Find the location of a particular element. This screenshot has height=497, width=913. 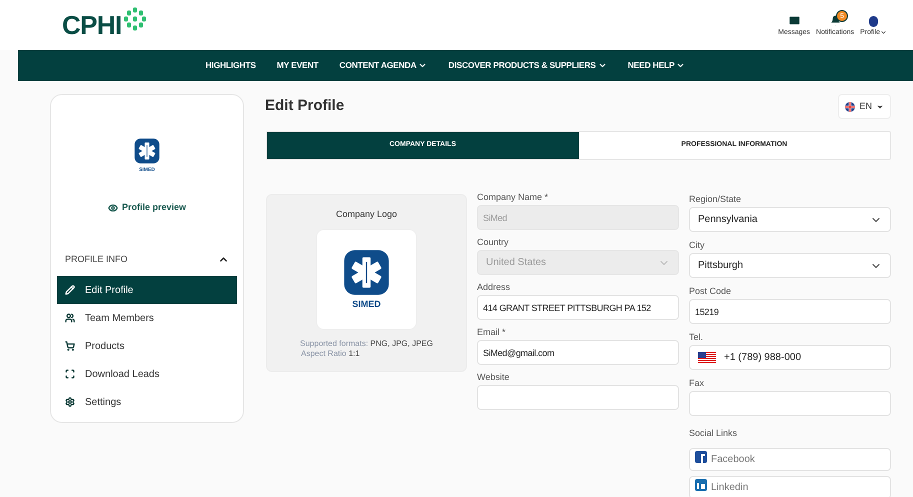

field-label: Company Name * is located at coordinates (513, 197).